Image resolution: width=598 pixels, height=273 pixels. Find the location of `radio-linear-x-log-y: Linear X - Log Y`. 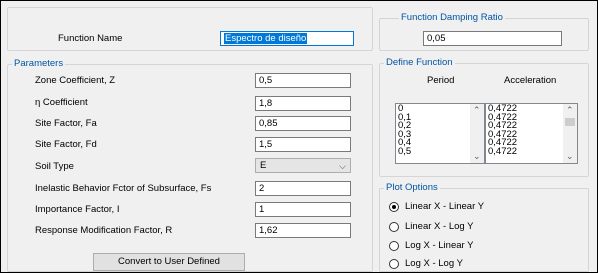

radio-linear-x-log-y: Linear X - Log Y is located at coordinates (431, 227).